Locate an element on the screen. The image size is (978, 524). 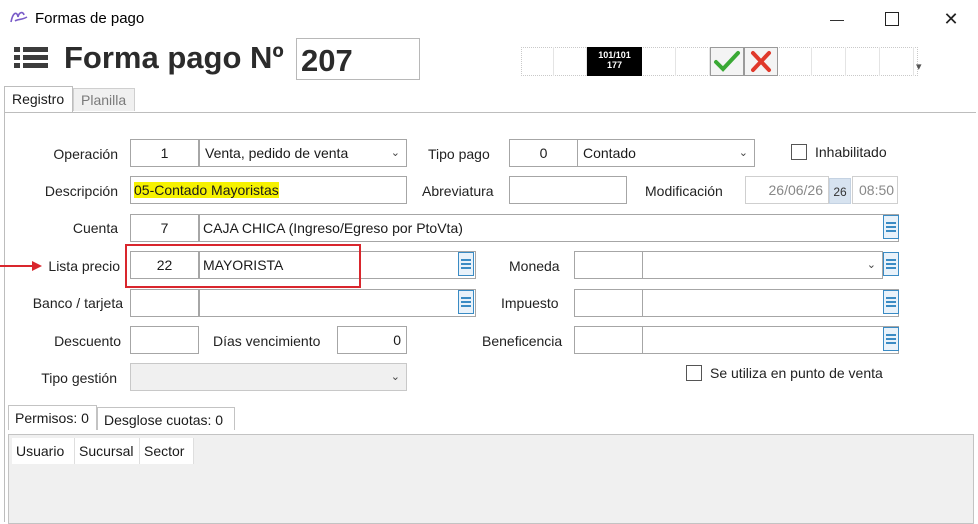
page-title: Forma pago Nº is located at coordinates (174, 57).